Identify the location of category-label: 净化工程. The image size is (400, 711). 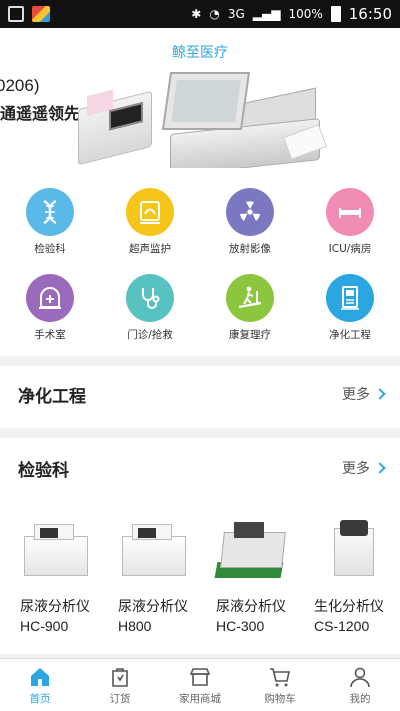
(350, 335).